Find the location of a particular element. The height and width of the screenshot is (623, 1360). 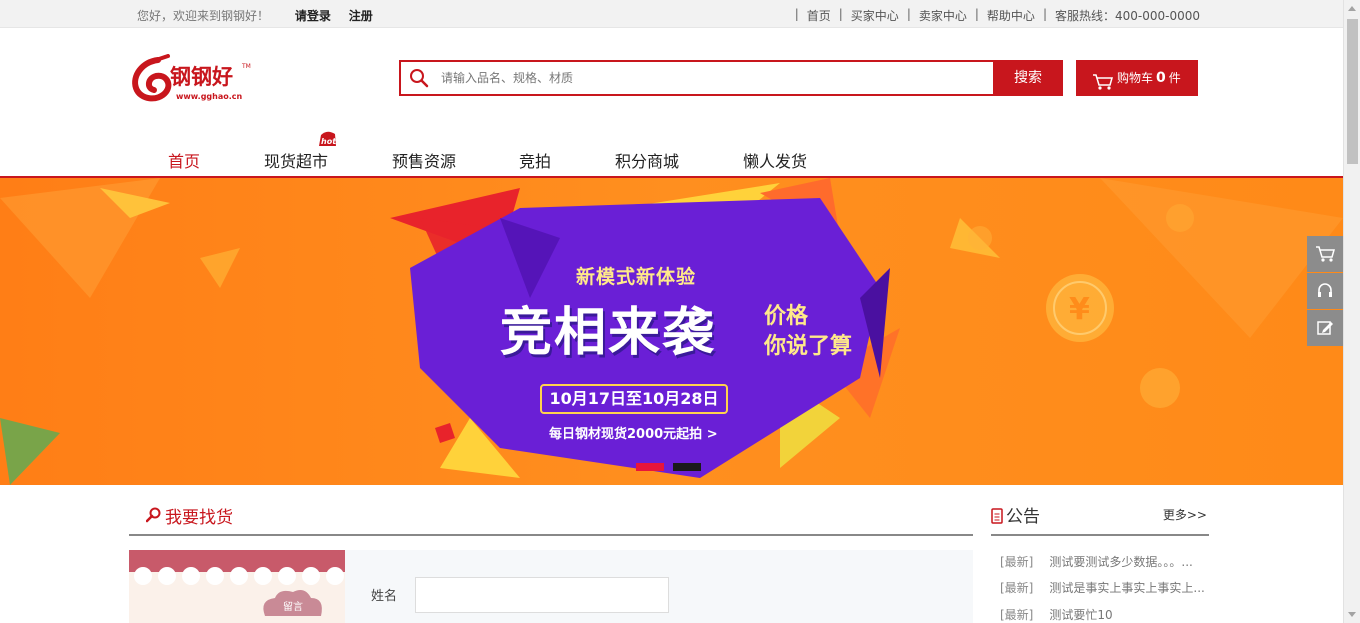

message-illustration: 留言 is located at coordinates (237, 586).